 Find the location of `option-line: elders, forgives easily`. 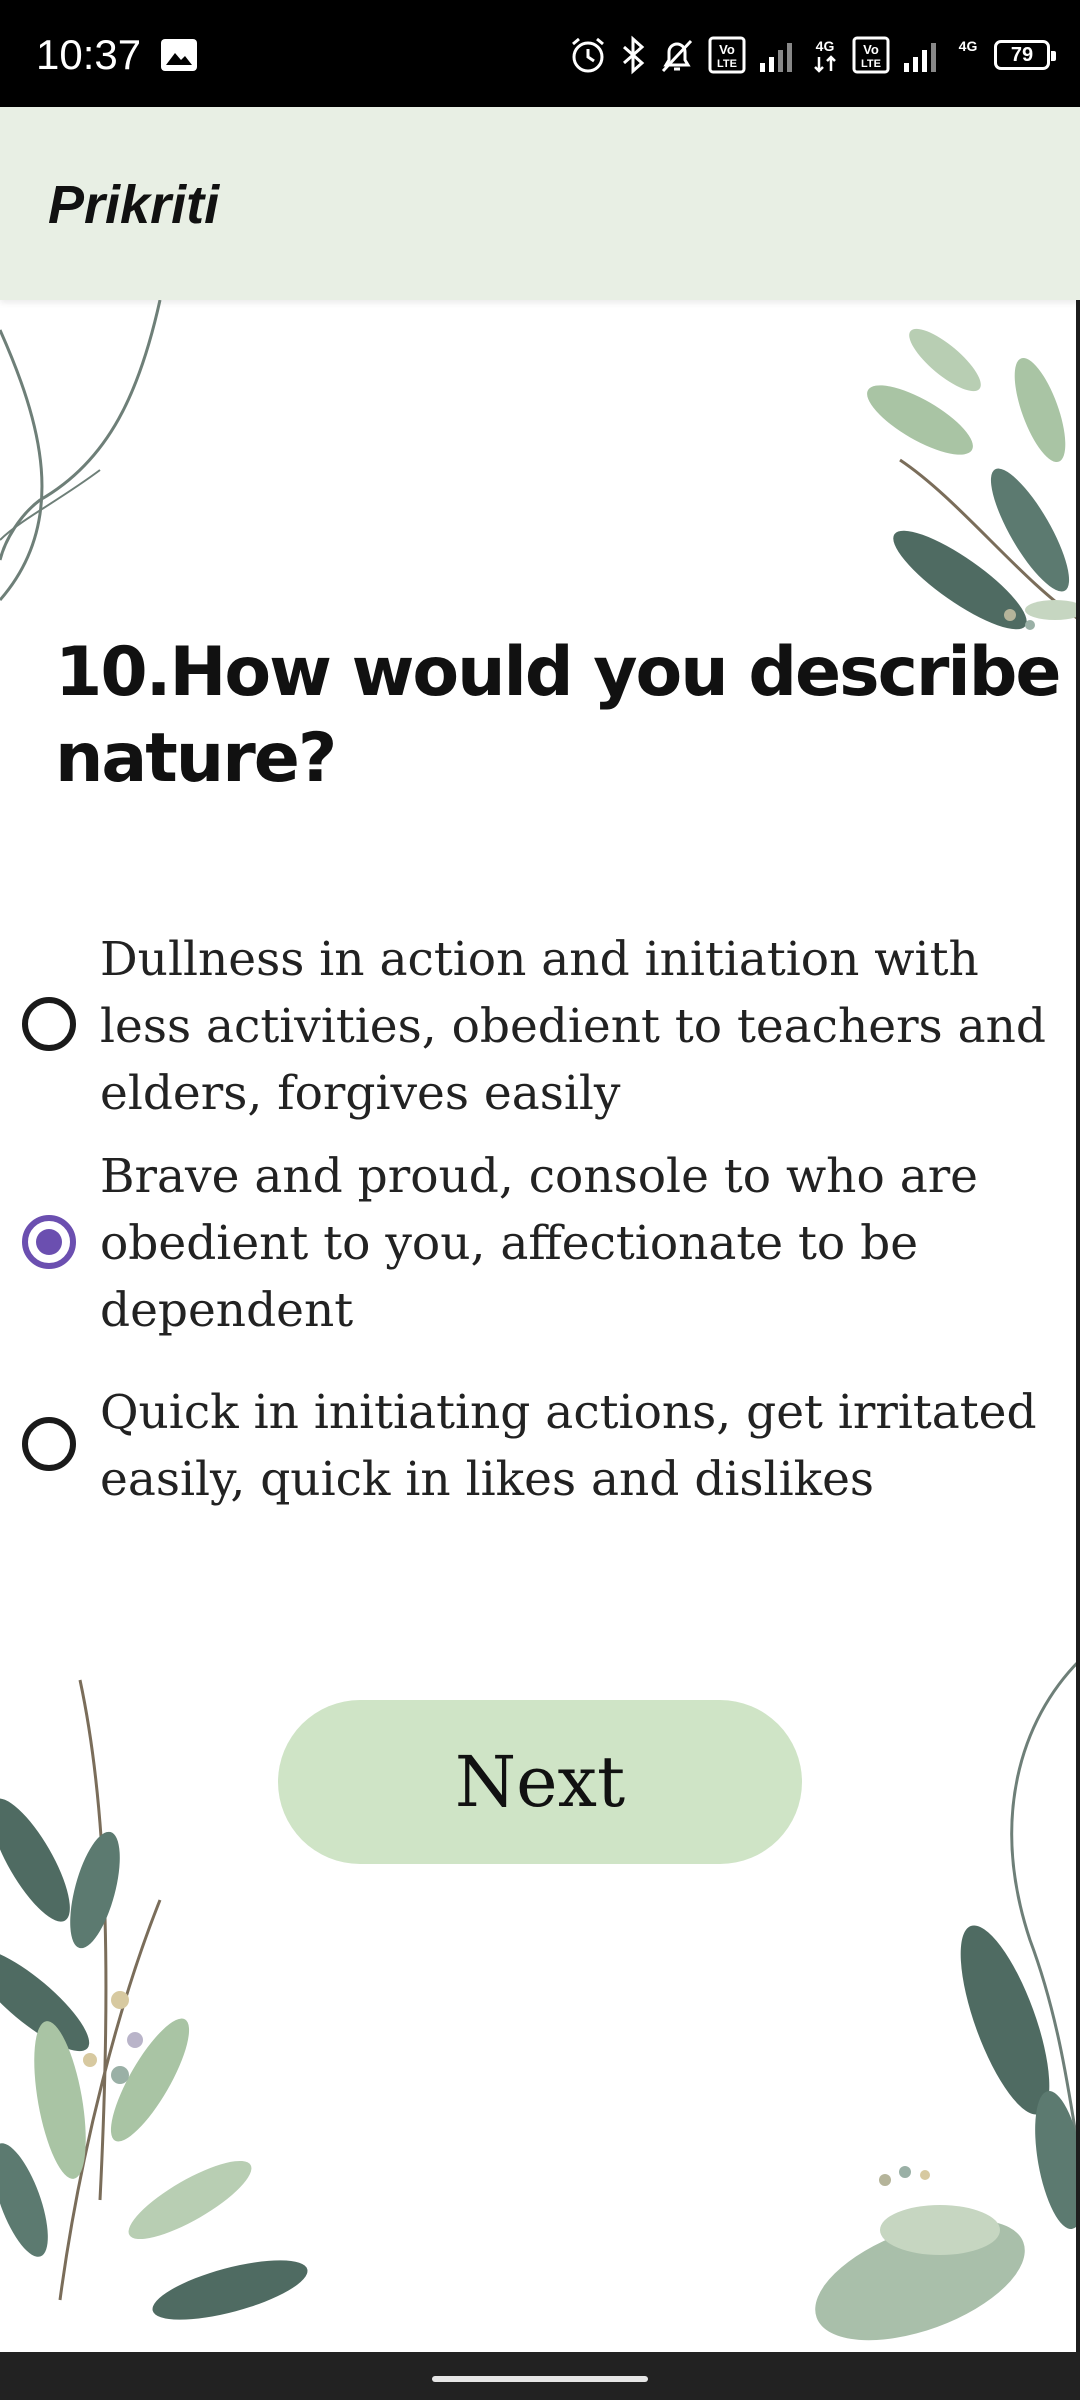

option-line: elders, forgives easily is located at coordinates (360, 1093).